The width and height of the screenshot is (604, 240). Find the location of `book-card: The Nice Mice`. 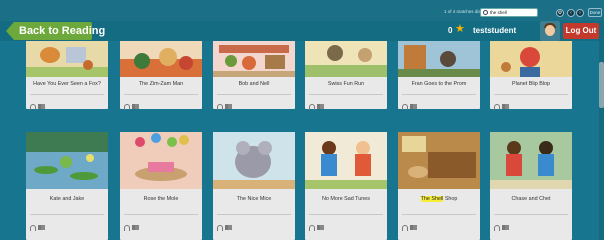

book-card: The Nice Mice is located at coordinates (254, 186).